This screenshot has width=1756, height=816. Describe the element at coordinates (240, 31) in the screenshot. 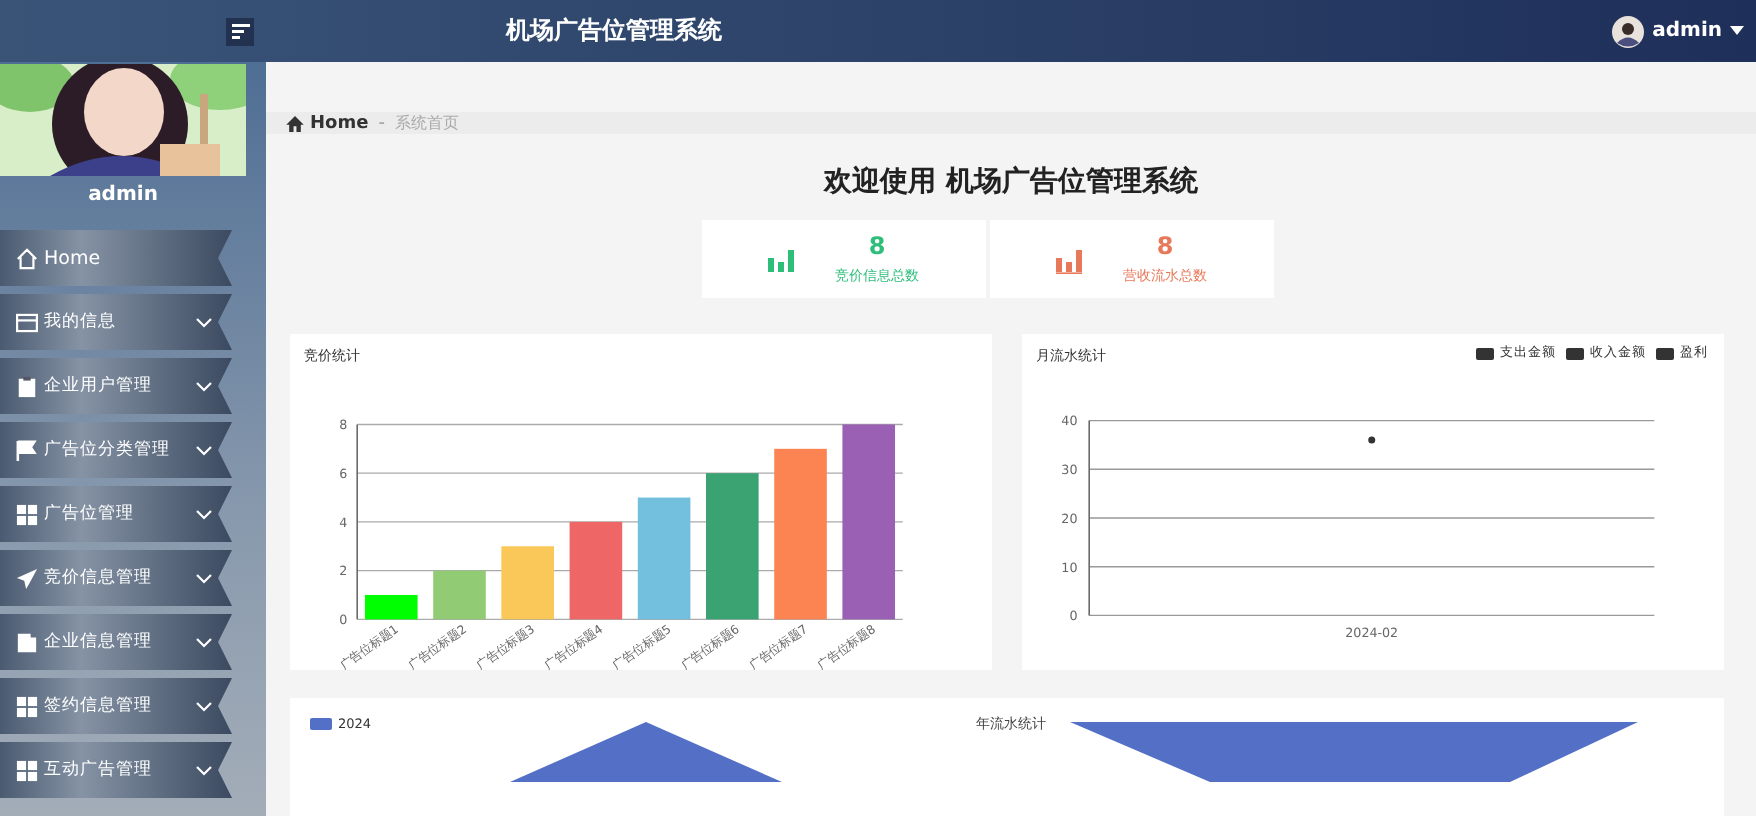

I see `menu-icon` at that location.